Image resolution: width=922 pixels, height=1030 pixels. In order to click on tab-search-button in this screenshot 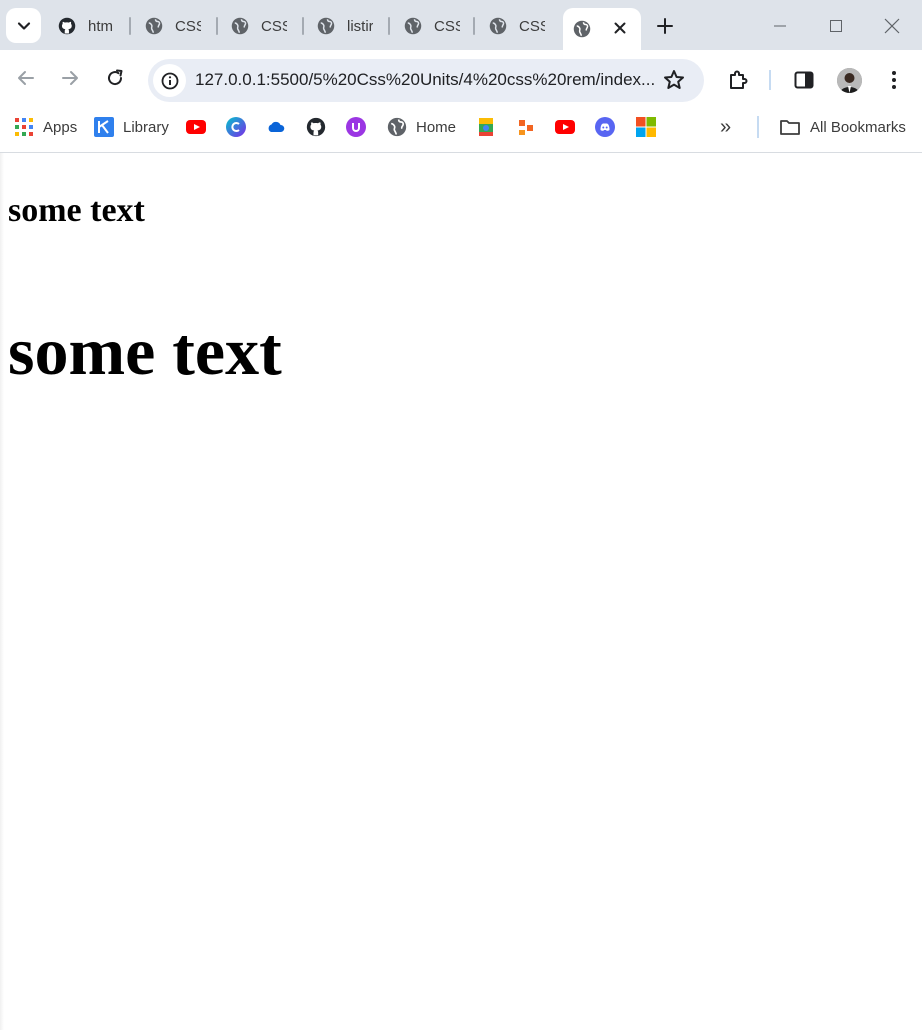, I will do `click(23, 25)`.